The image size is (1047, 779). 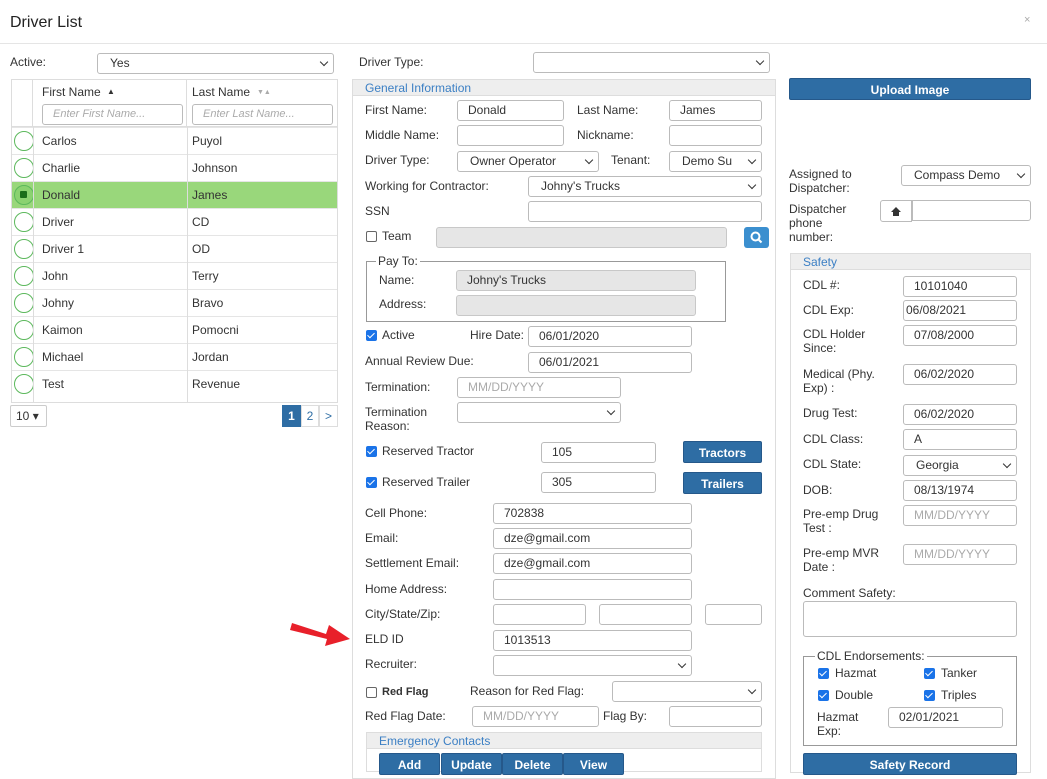 What do you see at coordinates (174, 248) in the screenshot?
I see `table-row: Driver 1 OD` at bounding box center [174, 248].